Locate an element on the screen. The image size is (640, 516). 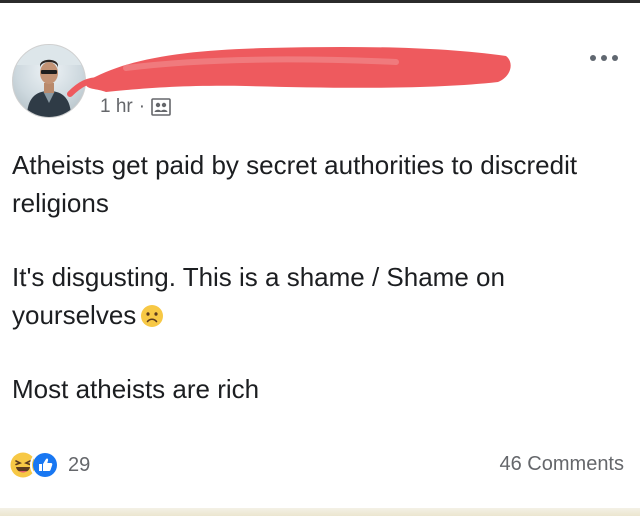
post-timestamp: 1 hr is located at coordinates (116, 107).